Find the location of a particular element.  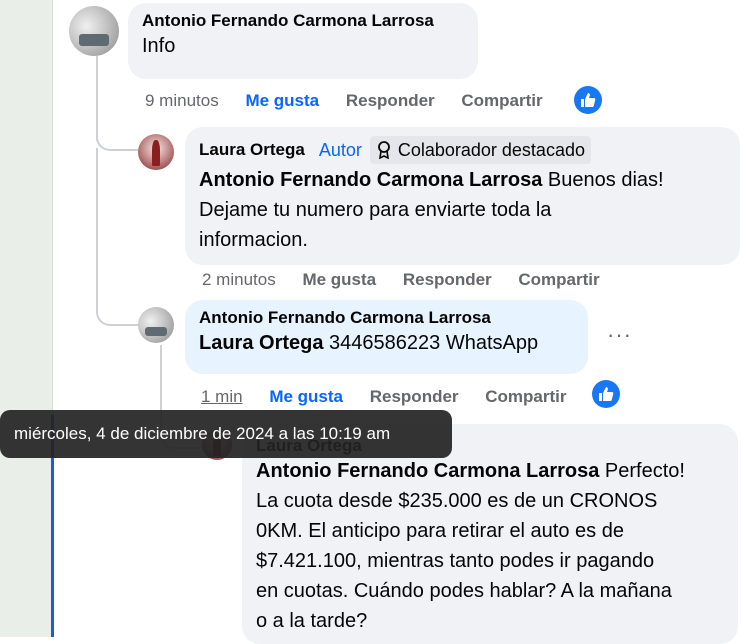

comment-actions: 1 min Me gusta Responder Compartir is located at coordinates (395, 397).